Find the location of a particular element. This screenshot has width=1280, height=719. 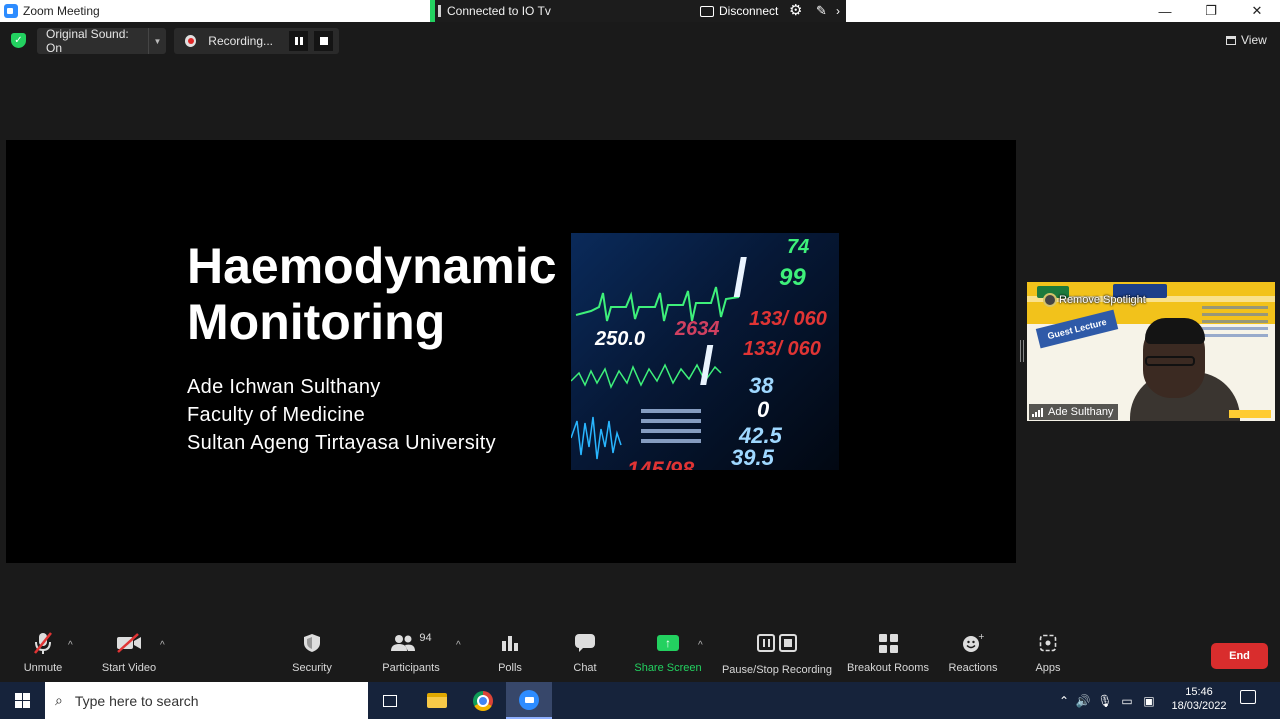

notification-center-icon is located at coordinates (1248, 697).